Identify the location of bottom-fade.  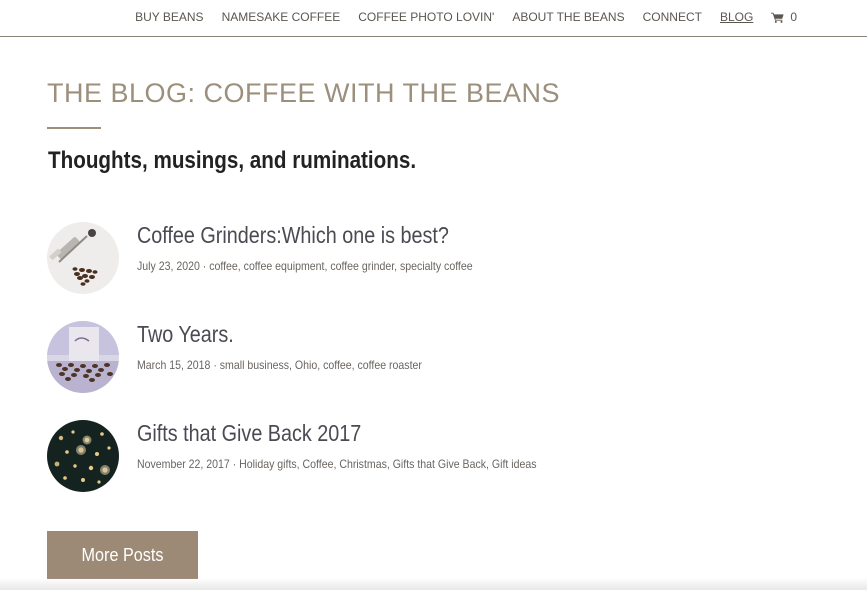
(433, 584).